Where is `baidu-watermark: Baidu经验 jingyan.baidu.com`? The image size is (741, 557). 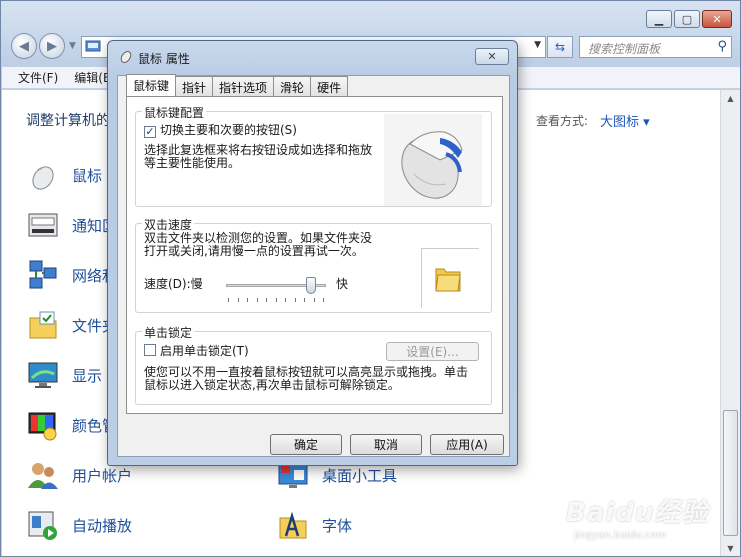
baidu-watermark: Baidu经验 jingyan.baidu.com is located at coordinates (645, 510).